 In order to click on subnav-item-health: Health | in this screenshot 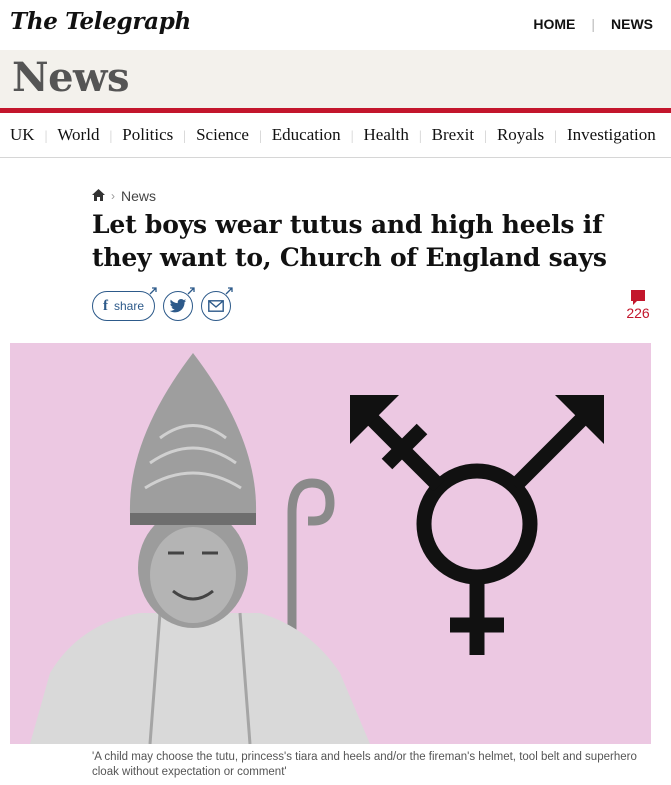, I will do `click(388, 135)`.